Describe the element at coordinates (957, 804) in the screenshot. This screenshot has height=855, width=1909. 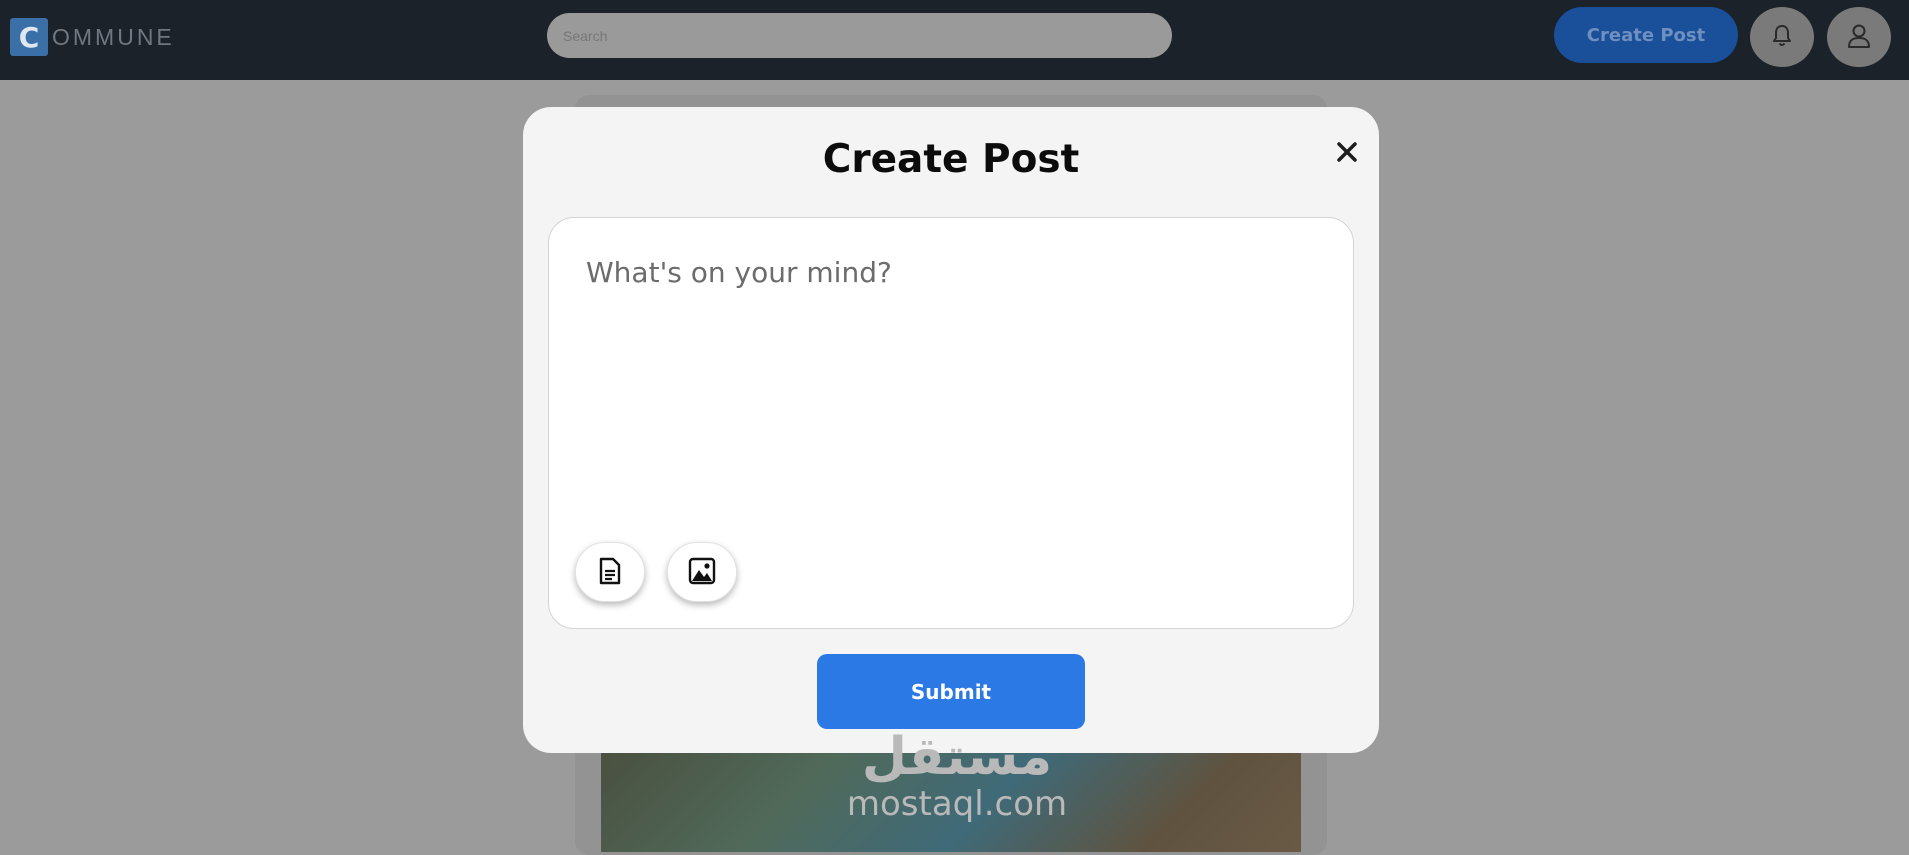
I see `watermark-latin: mostaql.com` at that location.